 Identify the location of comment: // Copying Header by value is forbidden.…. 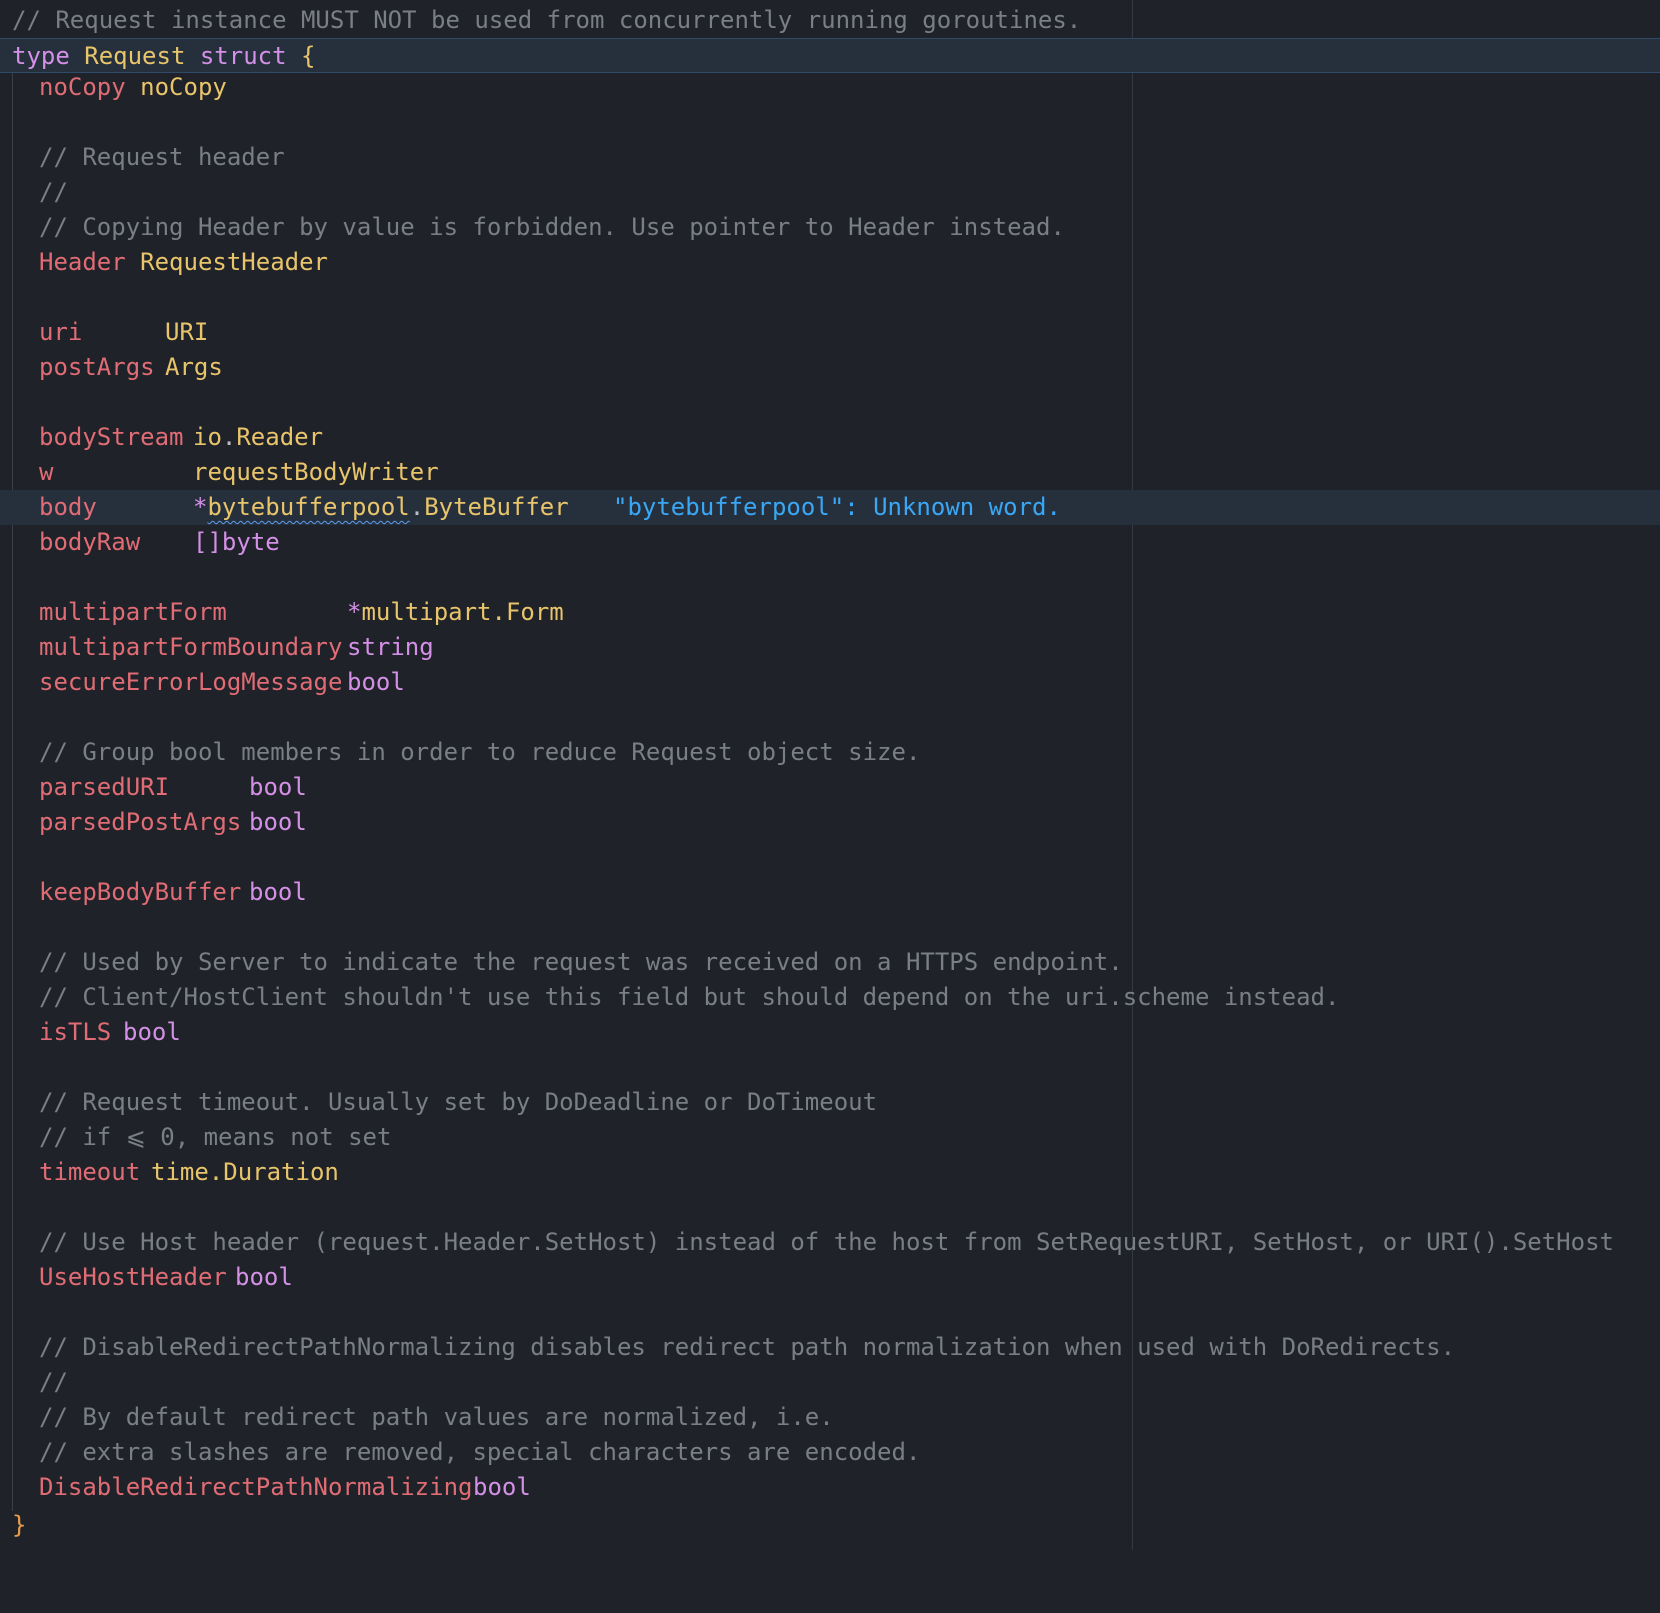
(552, 227).